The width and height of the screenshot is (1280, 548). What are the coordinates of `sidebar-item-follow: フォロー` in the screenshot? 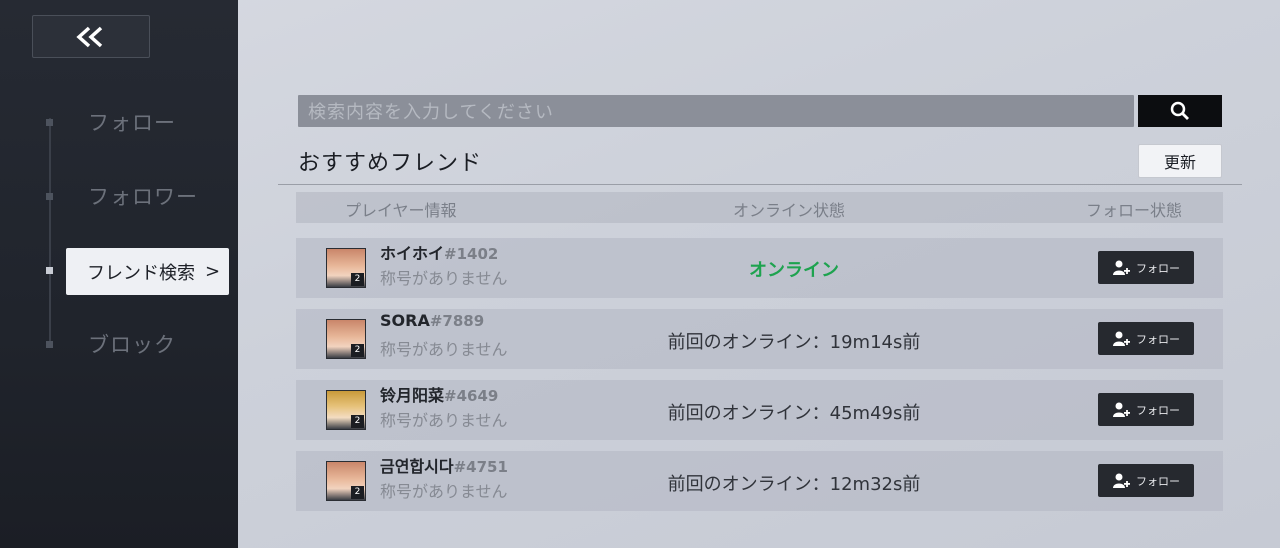 It's located at (132, 122).